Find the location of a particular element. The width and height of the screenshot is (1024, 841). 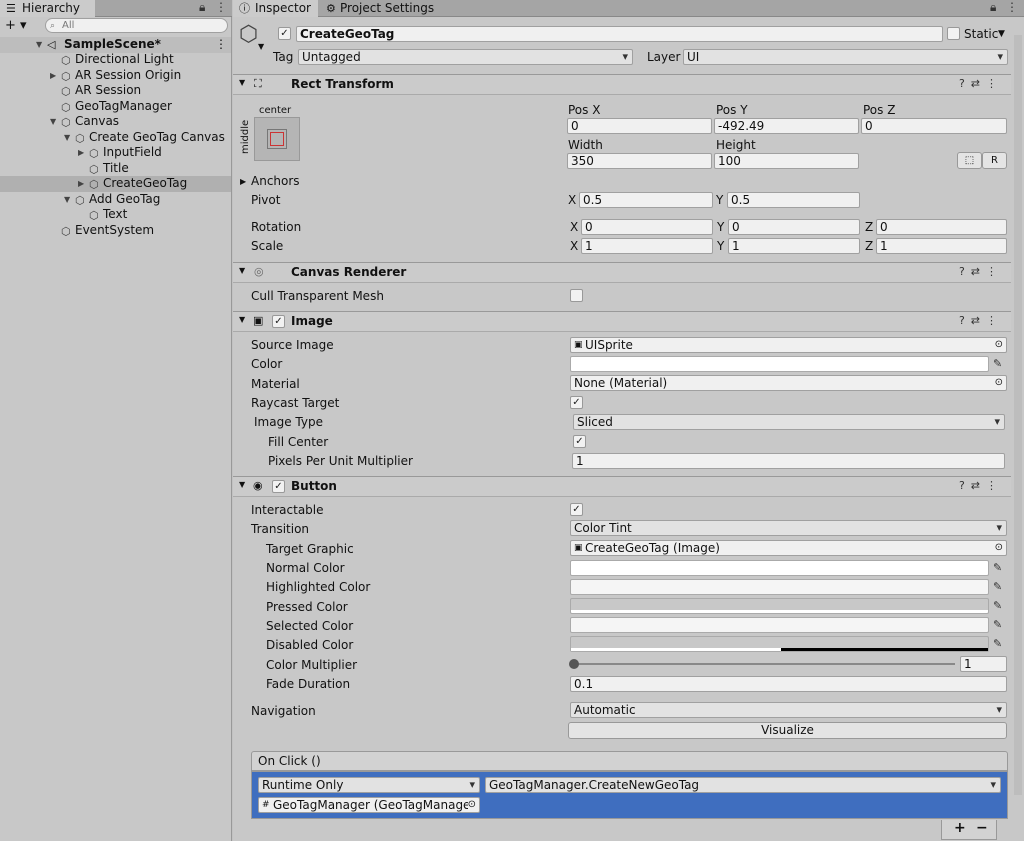

tree-item-add-geotag: ▼ ⬡ Add GeoTag is located at coordinates (115, 200).